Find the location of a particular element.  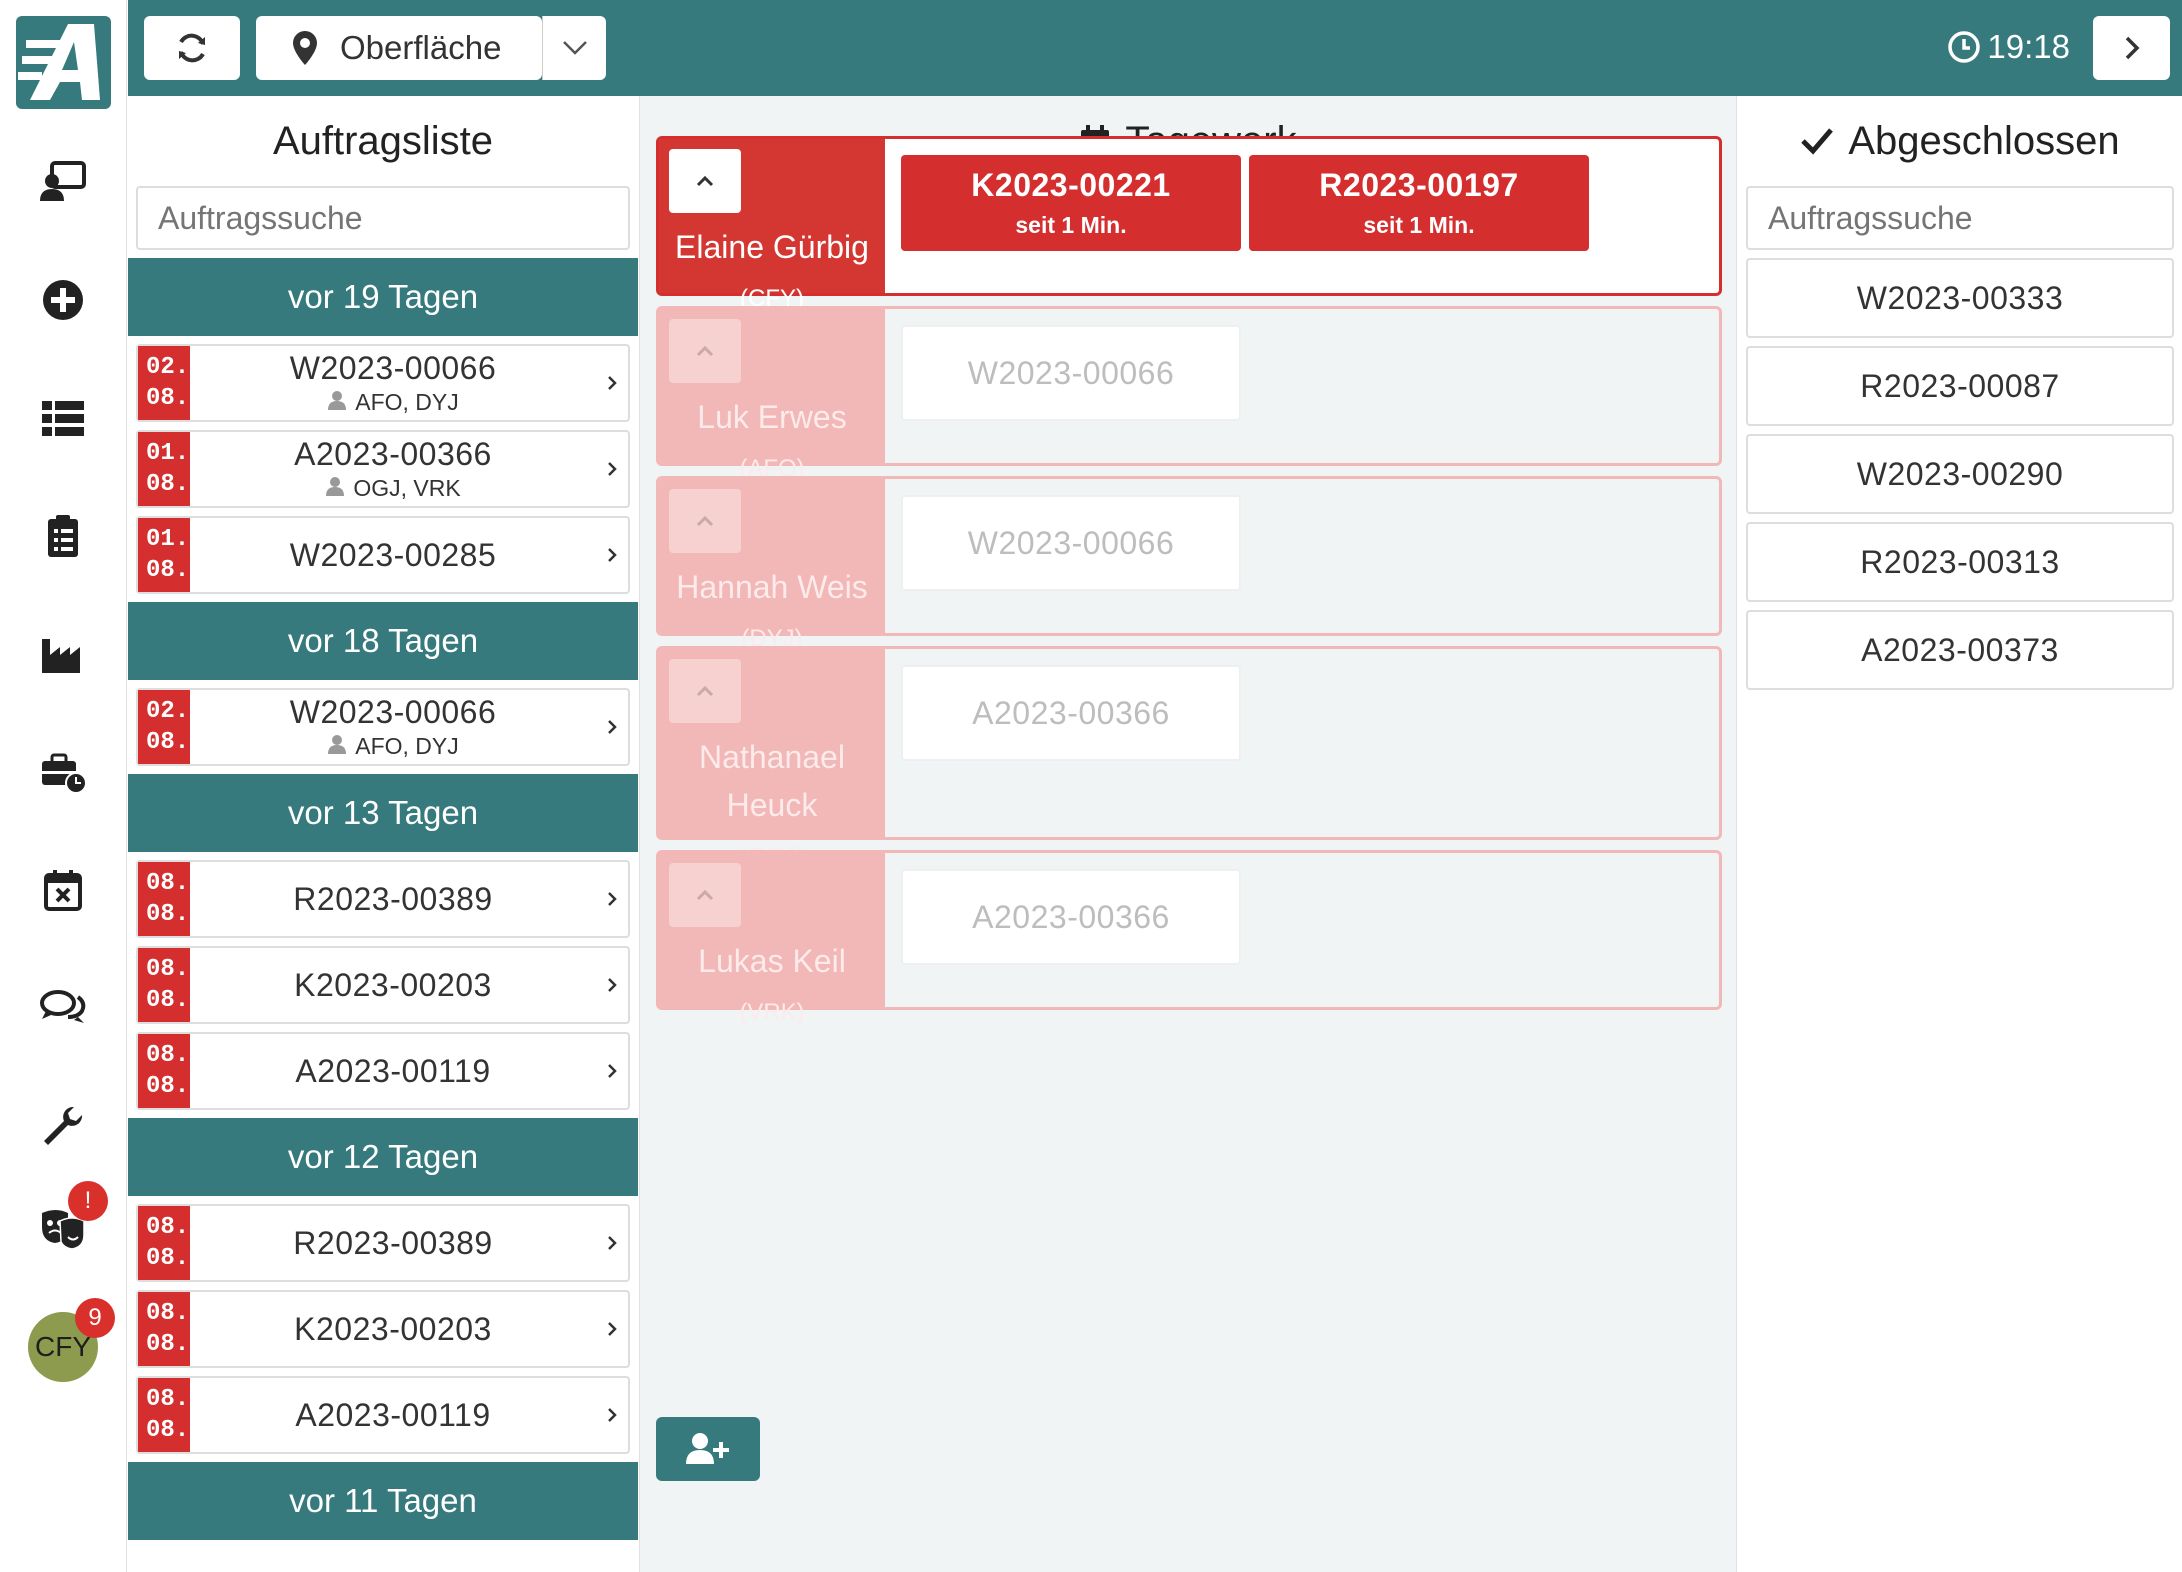

order-body: A2023-00119 is located at coordinates (393, 1071).